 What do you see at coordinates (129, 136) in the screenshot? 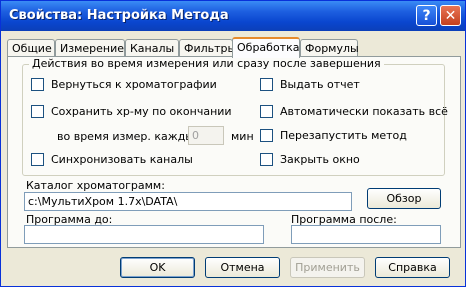
I see `interval-label: во время измер. каждые` at bounding box center [129, 136].